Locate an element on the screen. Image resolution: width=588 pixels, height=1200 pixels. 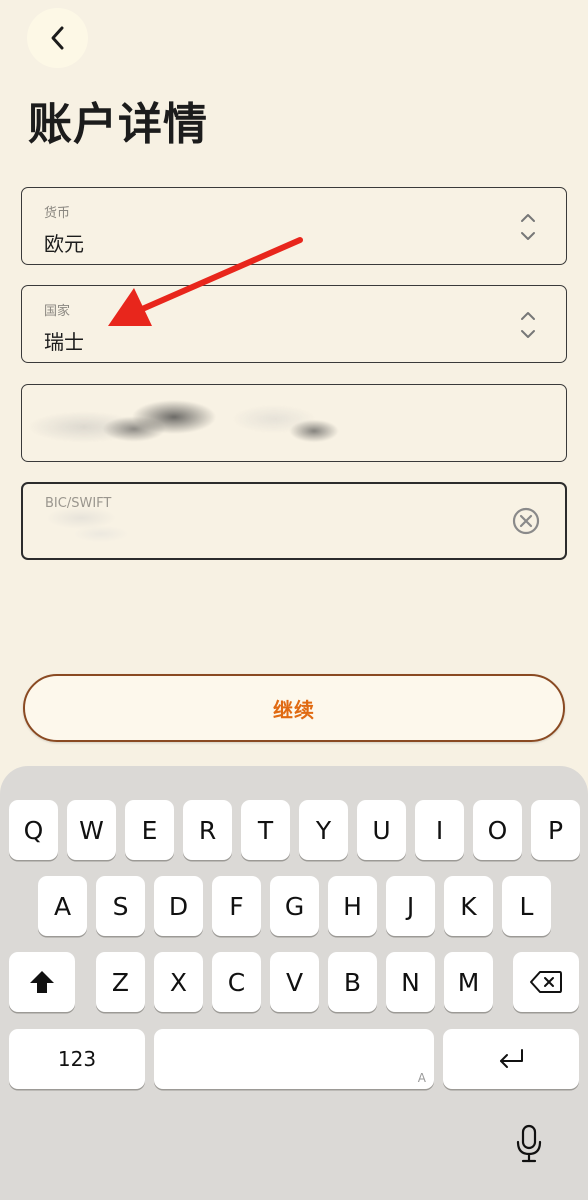
delete-key is located at coordinates (546, 982).